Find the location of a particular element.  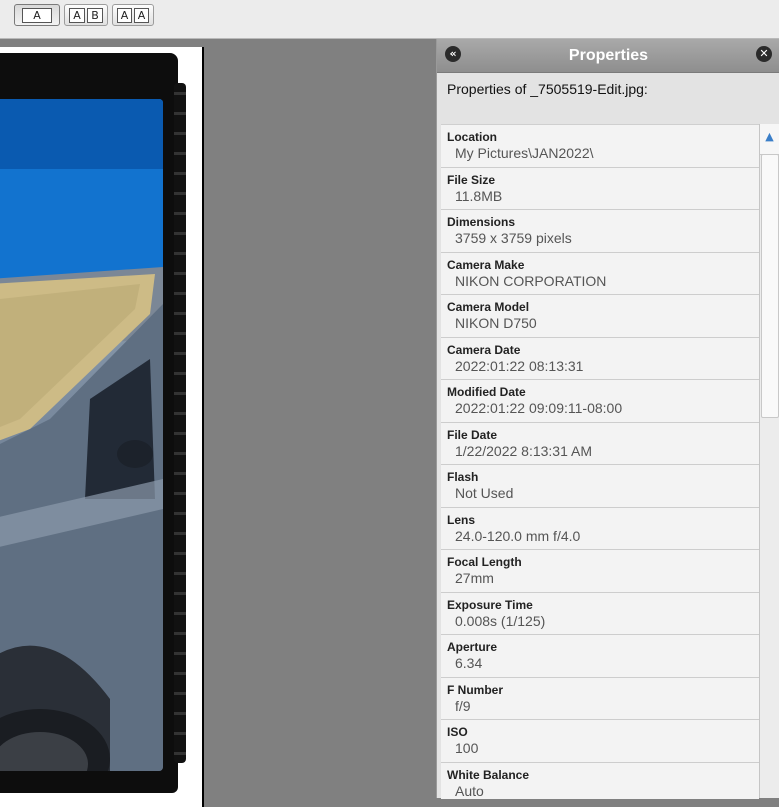

property-label: Flash is located at coordinates (463, 477).